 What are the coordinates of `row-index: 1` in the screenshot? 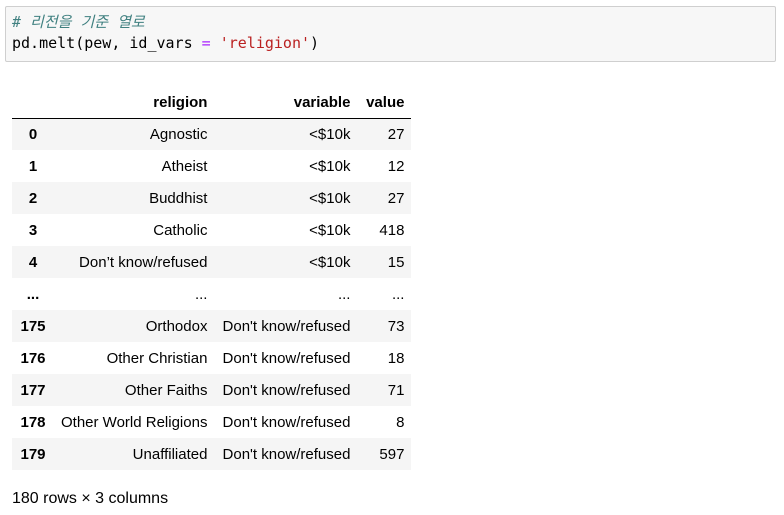 It's located at (33, 166).